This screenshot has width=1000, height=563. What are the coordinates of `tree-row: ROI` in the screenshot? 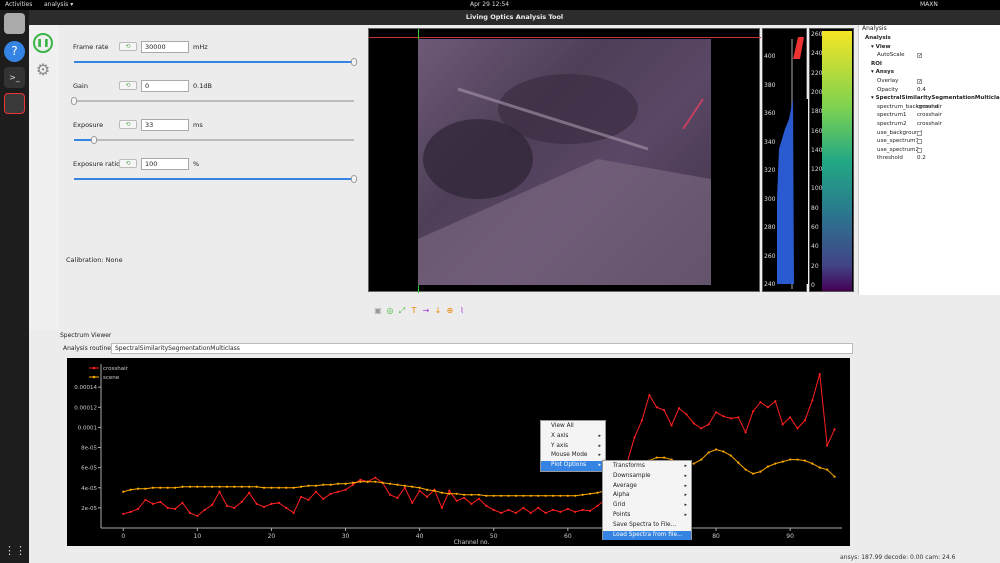 It's located at (929, 64).